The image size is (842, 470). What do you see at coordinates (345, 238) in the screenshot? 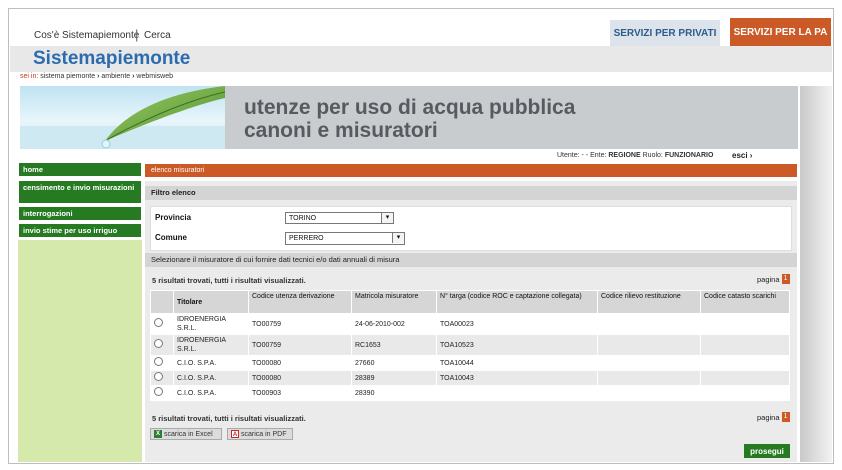
I see `comune-select: PERRERO ▾` at bounding box center [345, 238].